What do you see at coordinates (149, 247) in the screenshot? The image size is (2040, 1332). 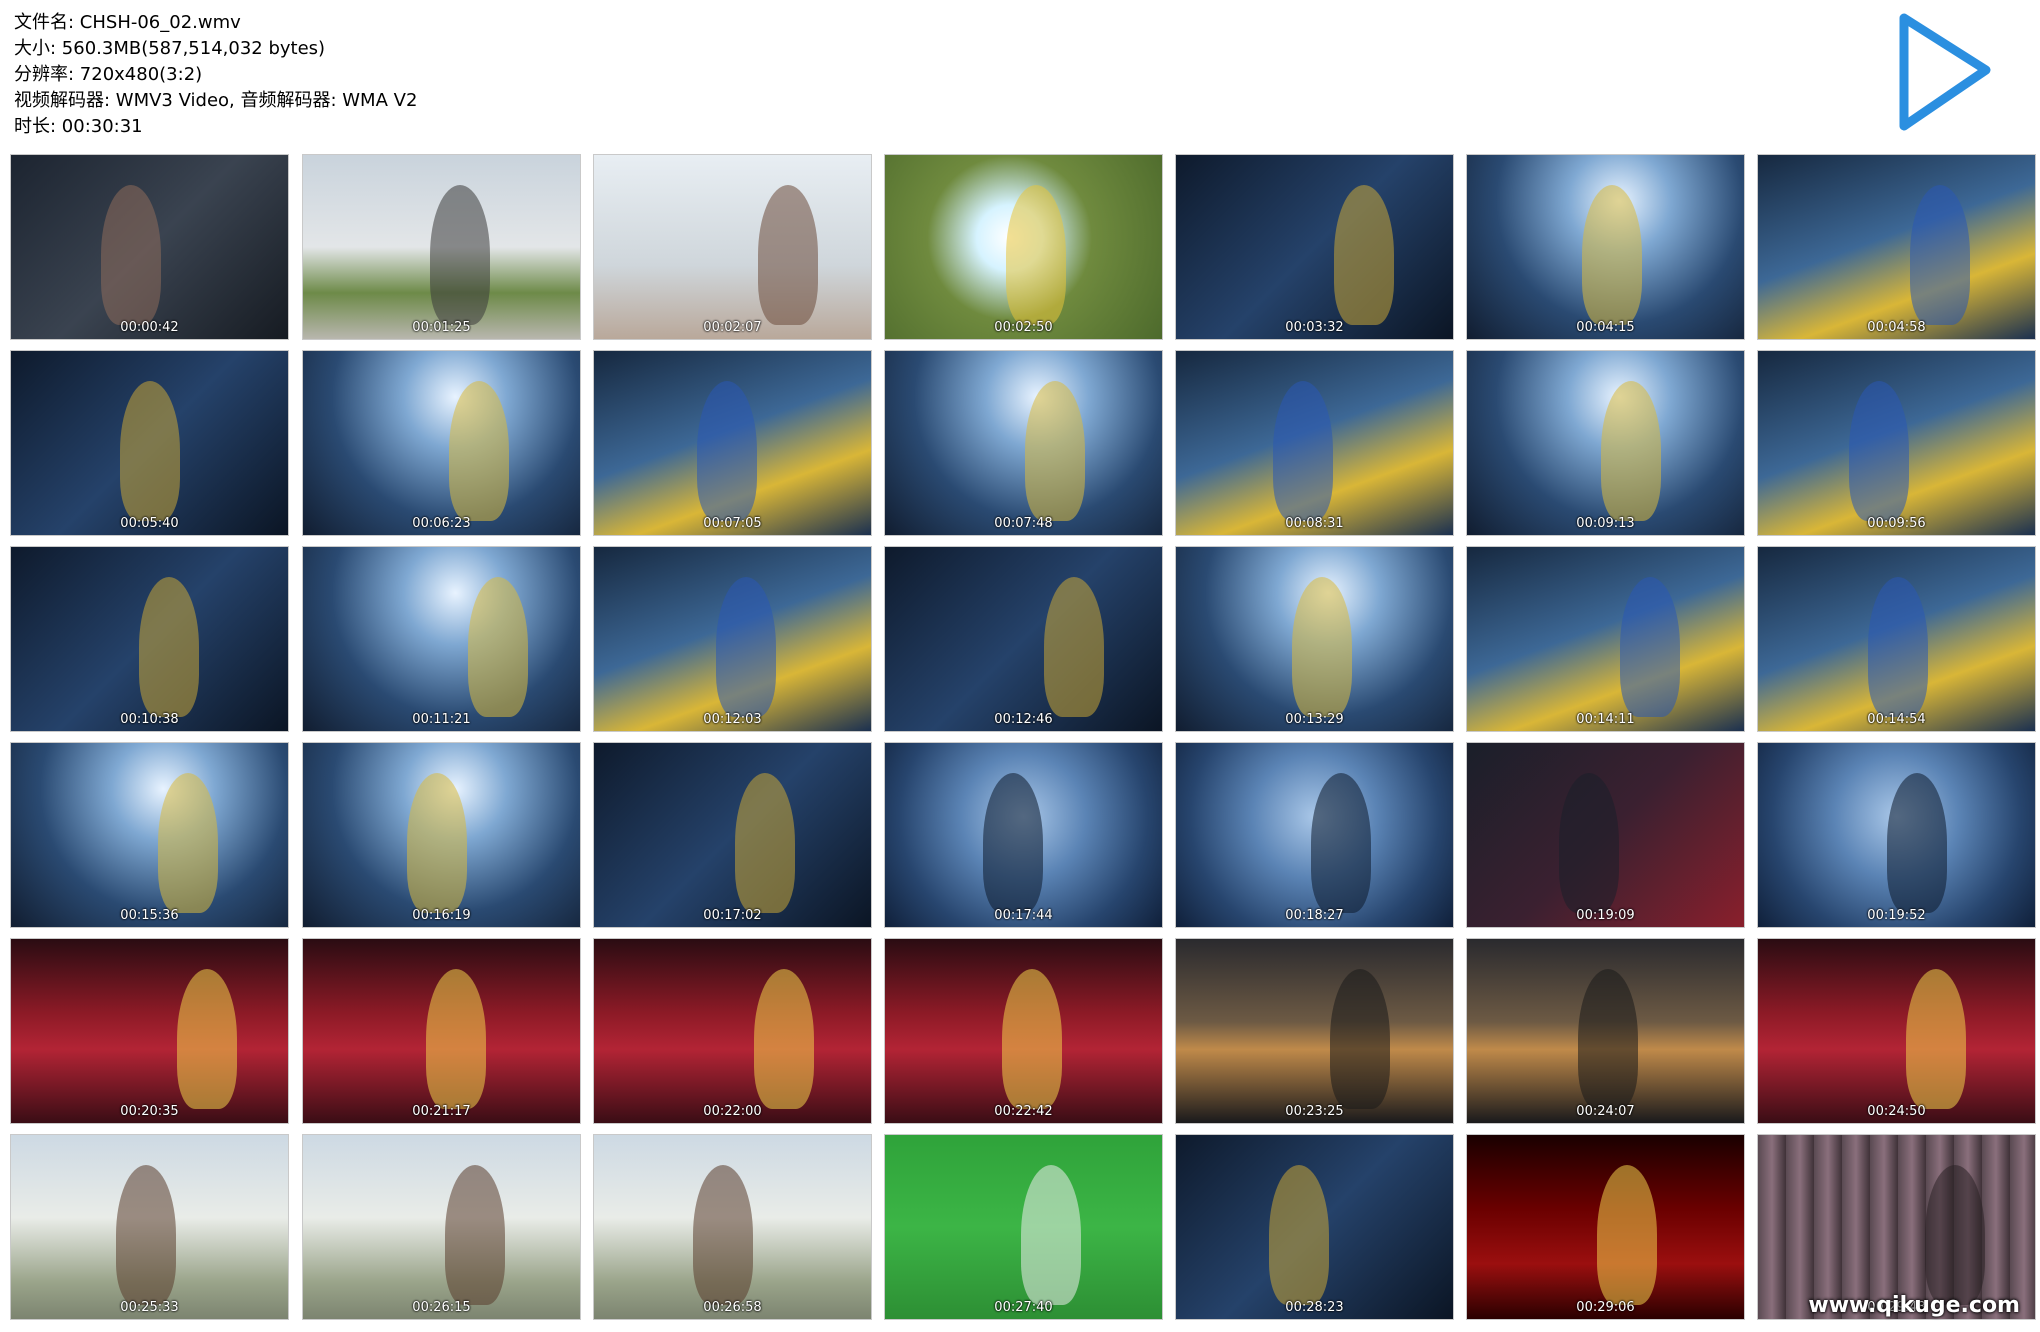 I see `video-thumbnail: 00:00:42` at bounding box center [149, 247].